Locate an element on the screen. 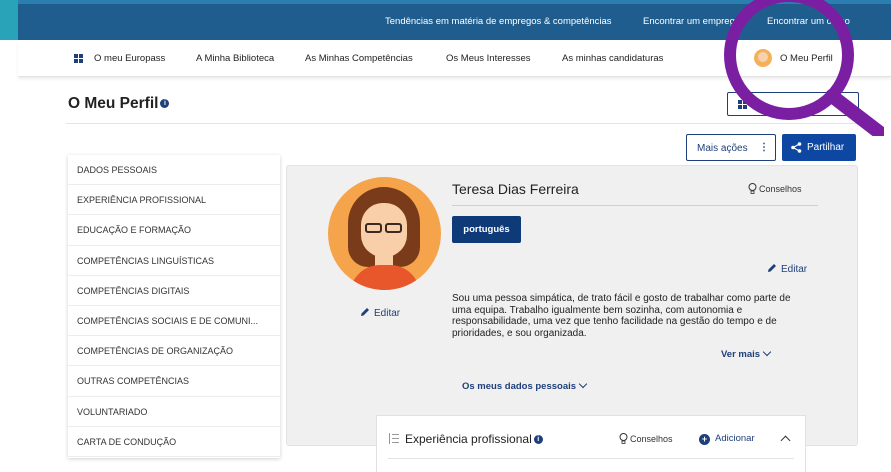  sidebar-item-organisational-skills: COMPETÊNCIAS DE ORGANIZAÇÃO is located at coordinates (174, 351).